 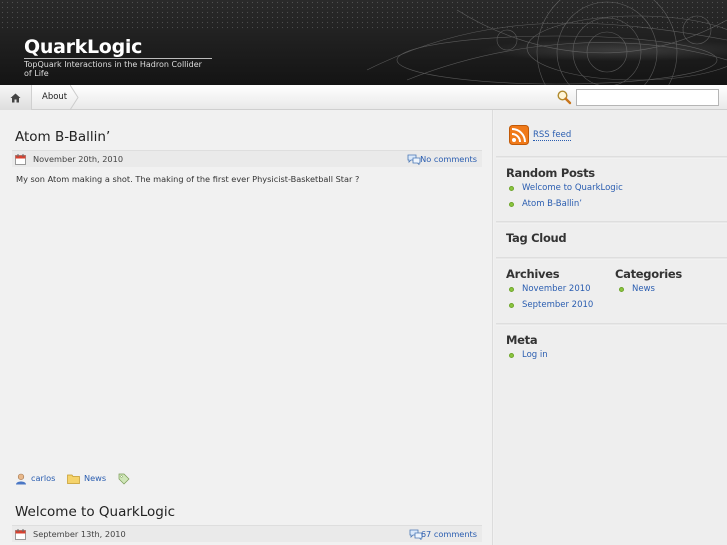 I want to click on tag-icon, so click(x=124, y=479).